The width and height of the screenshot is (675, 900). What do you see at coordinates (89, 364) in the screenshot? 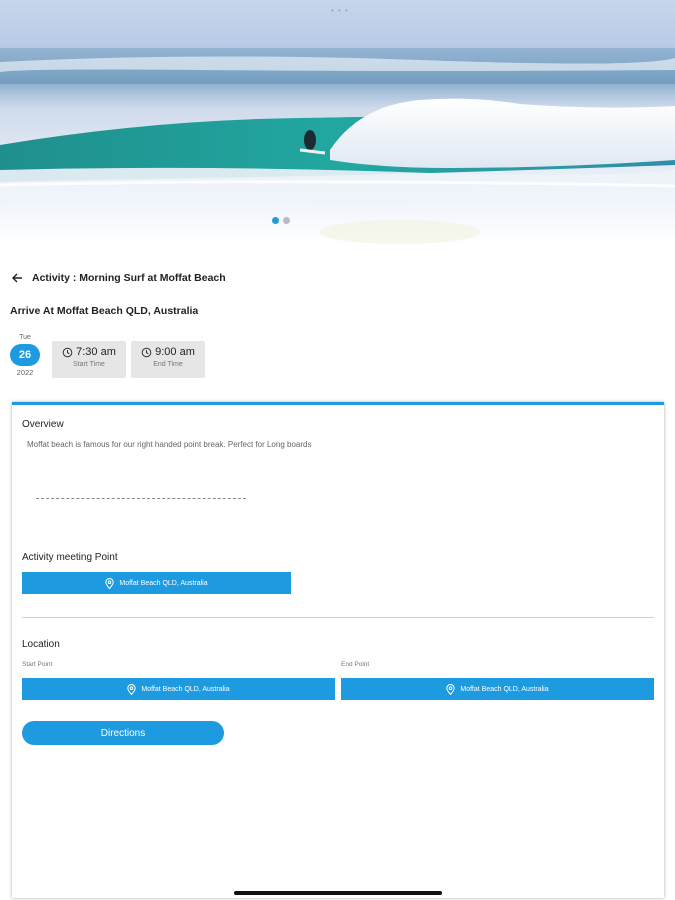
I see `start-time-label: Start Time` at bounding box center [89, 364].